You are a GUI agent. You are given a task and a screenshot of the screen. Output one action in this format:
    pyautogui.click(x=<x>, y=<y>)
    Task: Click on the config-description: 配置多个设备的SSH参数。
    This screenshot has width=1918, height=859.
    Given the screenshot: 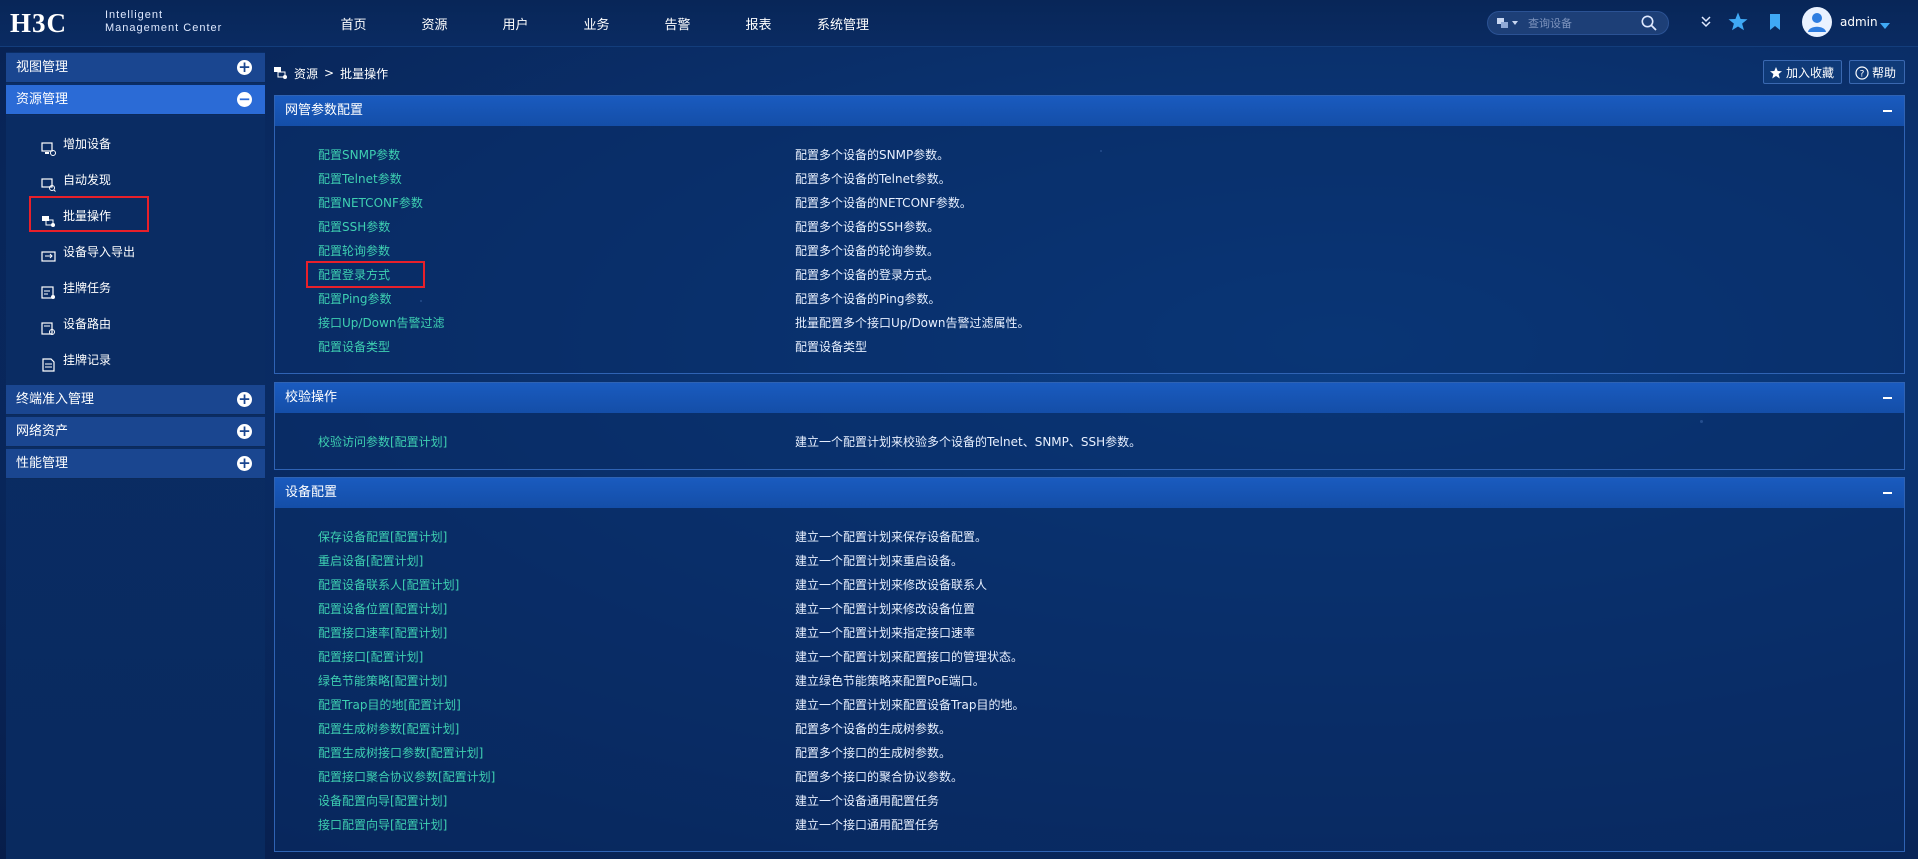 What is the action you would take?
    pyautogui.click(x=867, y=227)
    